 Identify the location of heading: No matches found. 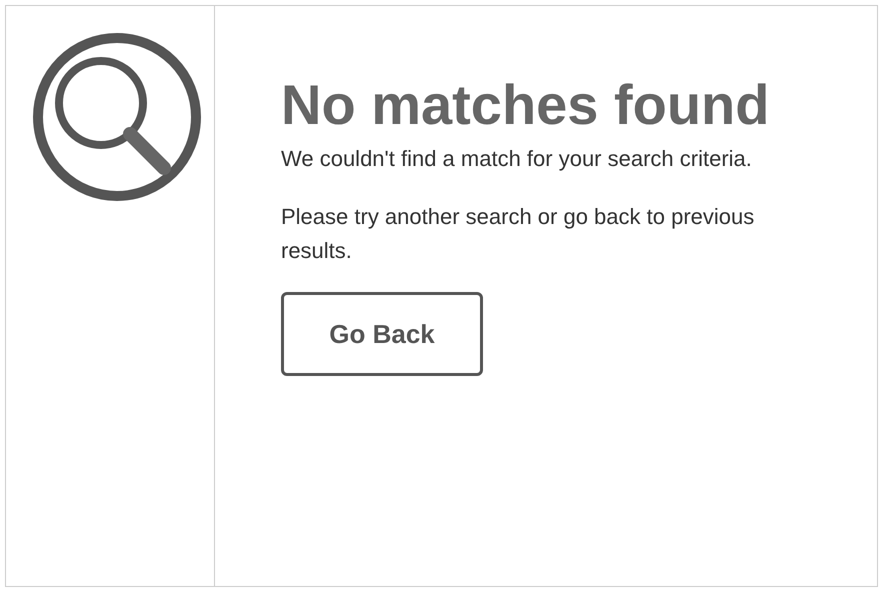
(525, 105).